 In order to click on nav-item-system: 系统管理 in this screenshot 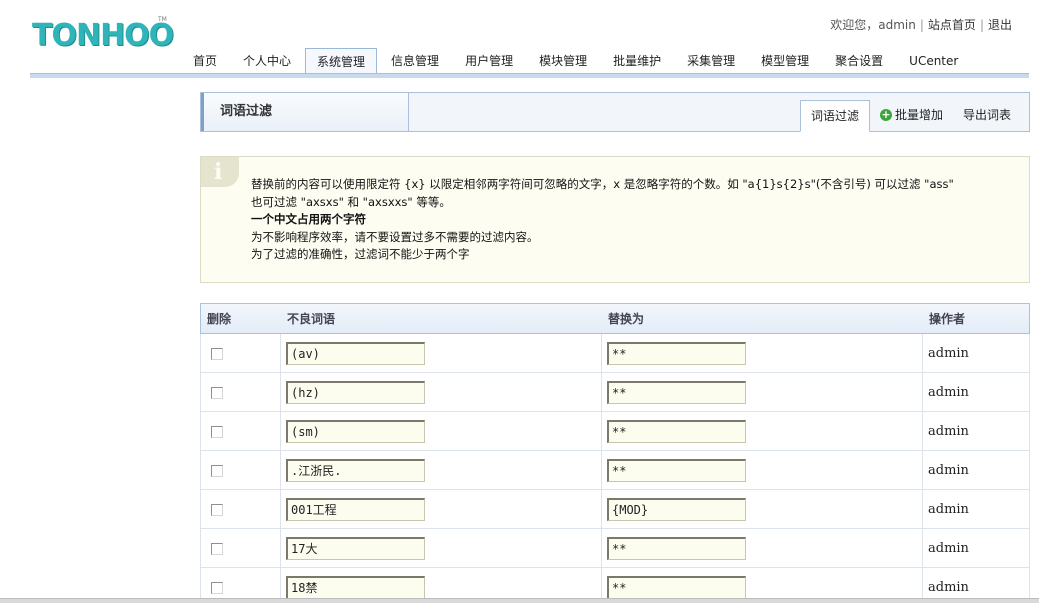, I will do `click(341, 61)`.